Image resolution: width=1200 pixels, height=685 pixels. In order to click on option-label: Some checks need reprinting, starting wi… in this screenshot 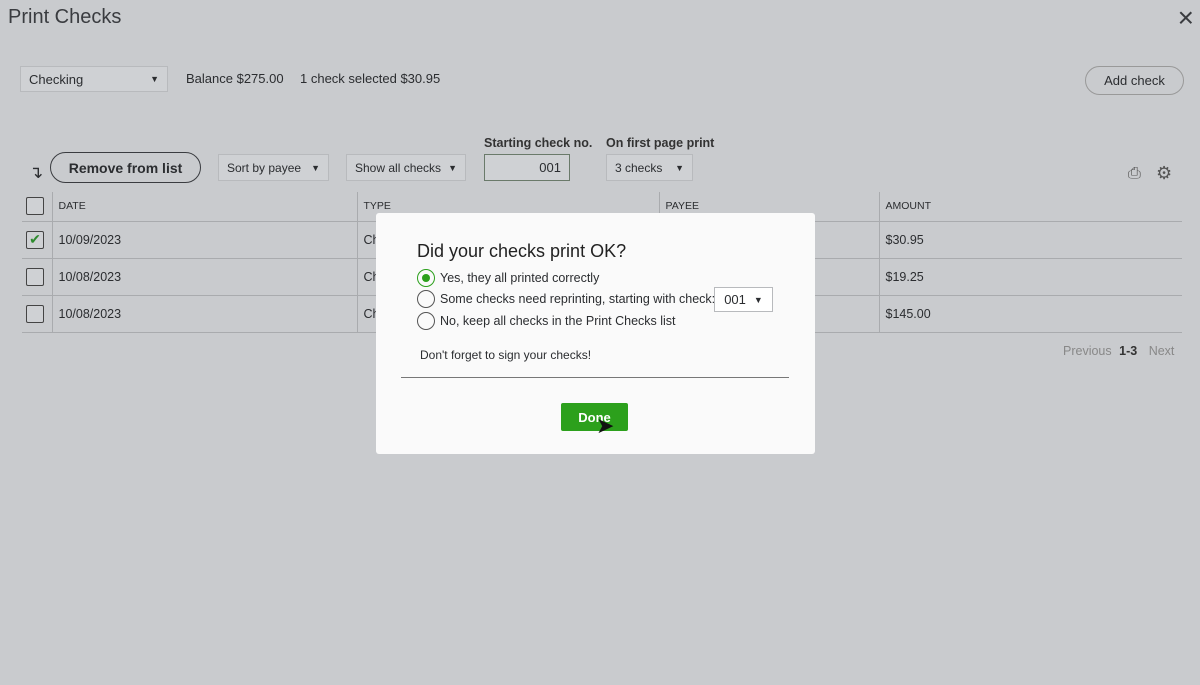, I will do `click(578, 299)`.